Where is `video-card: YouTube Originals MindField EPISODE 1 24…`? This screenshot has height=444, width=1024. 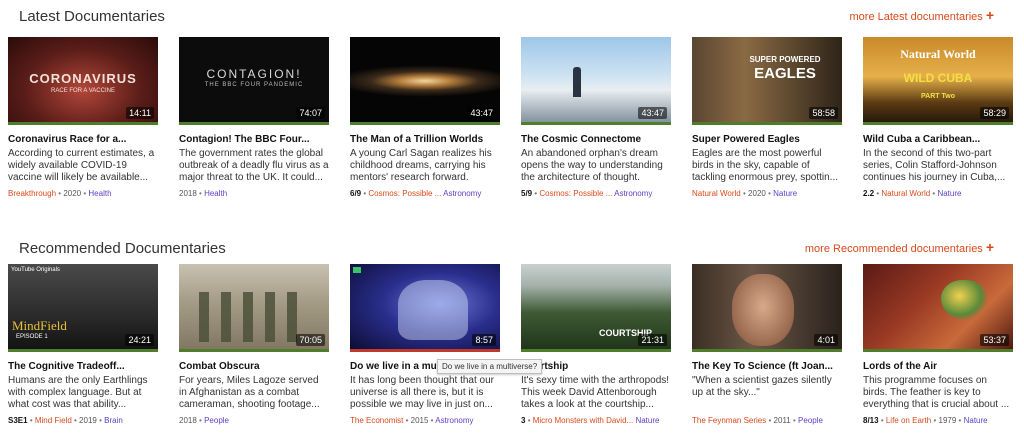 video-card: YouTube Originals MindField EPISODE 1 24… is located at coordinates (83, 344).